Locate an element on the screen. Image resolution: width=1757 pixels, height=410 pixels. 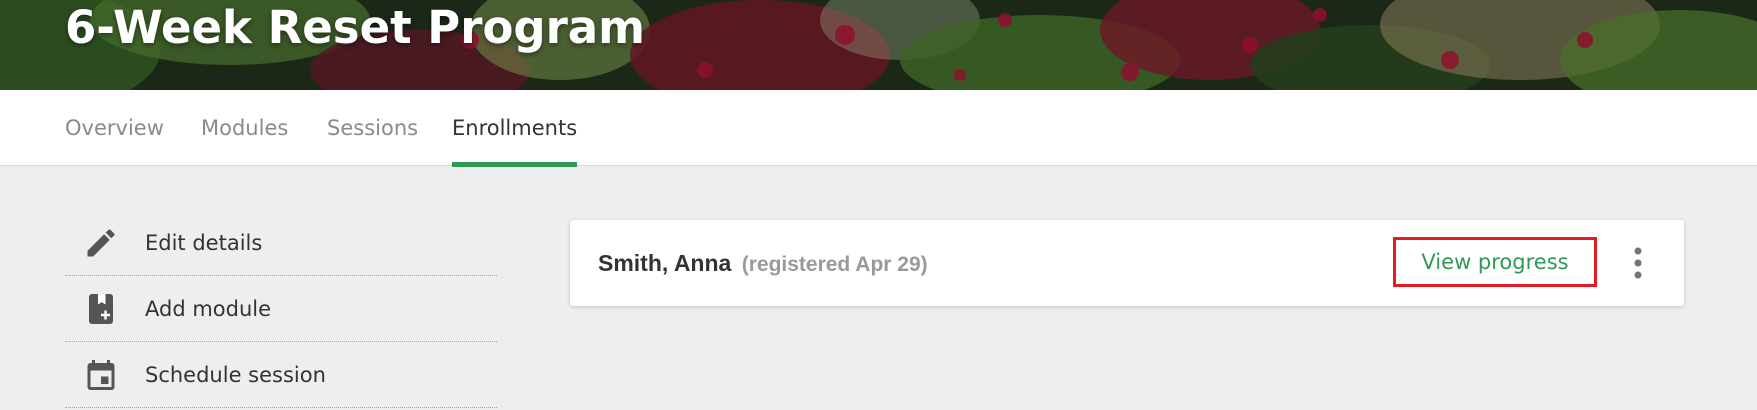
page-title: 6-Week Reset Program is located at coordinates (355, 27).